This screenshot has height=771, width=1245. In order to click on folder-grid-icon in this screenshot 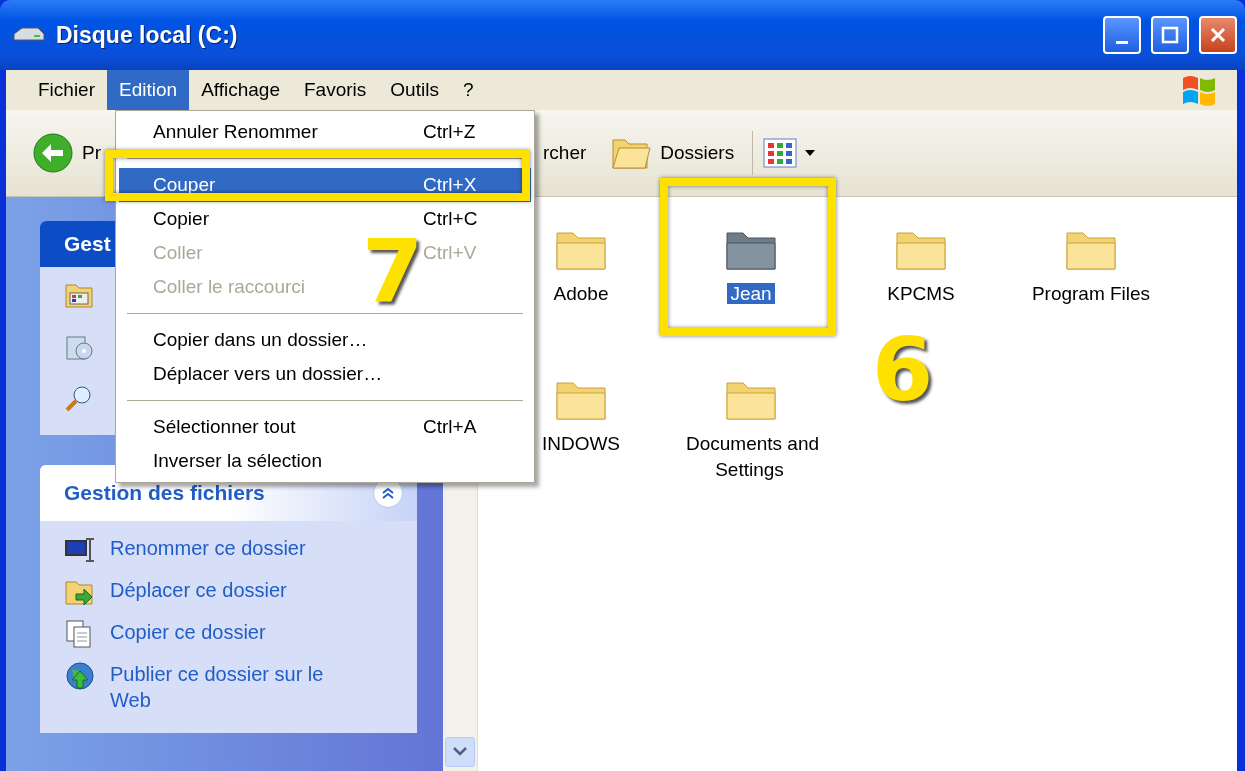, I will do `click(79, 295)`.